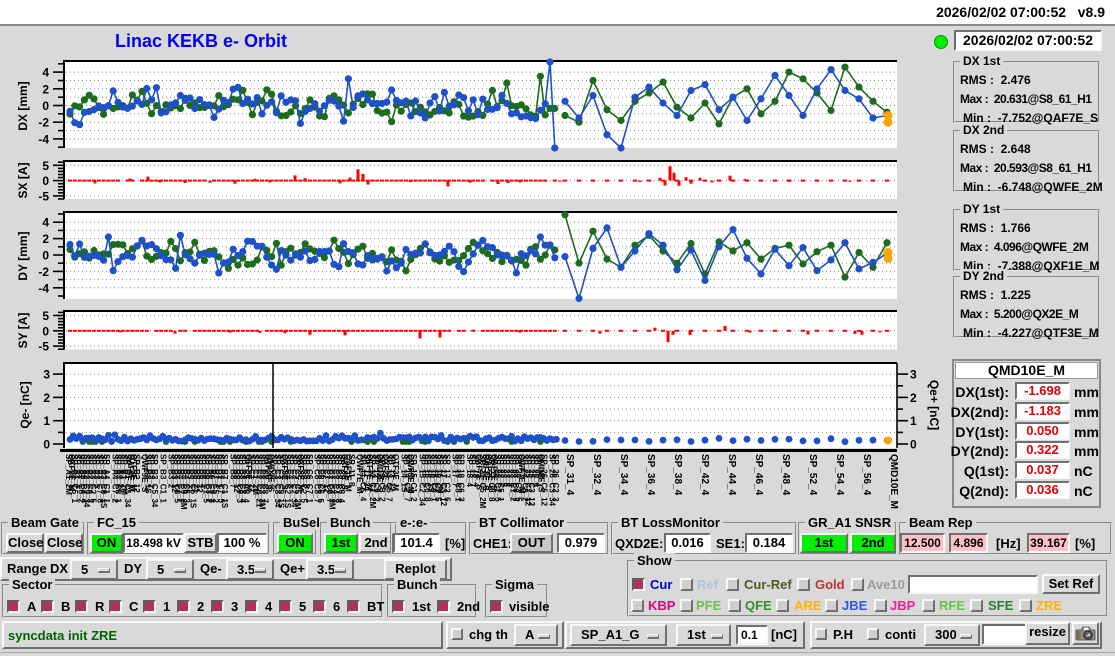  What do you see at coordinates (23, 331) in the screenshot?
I see `svg-text: SY [A]` at bounding box center [23, 331].